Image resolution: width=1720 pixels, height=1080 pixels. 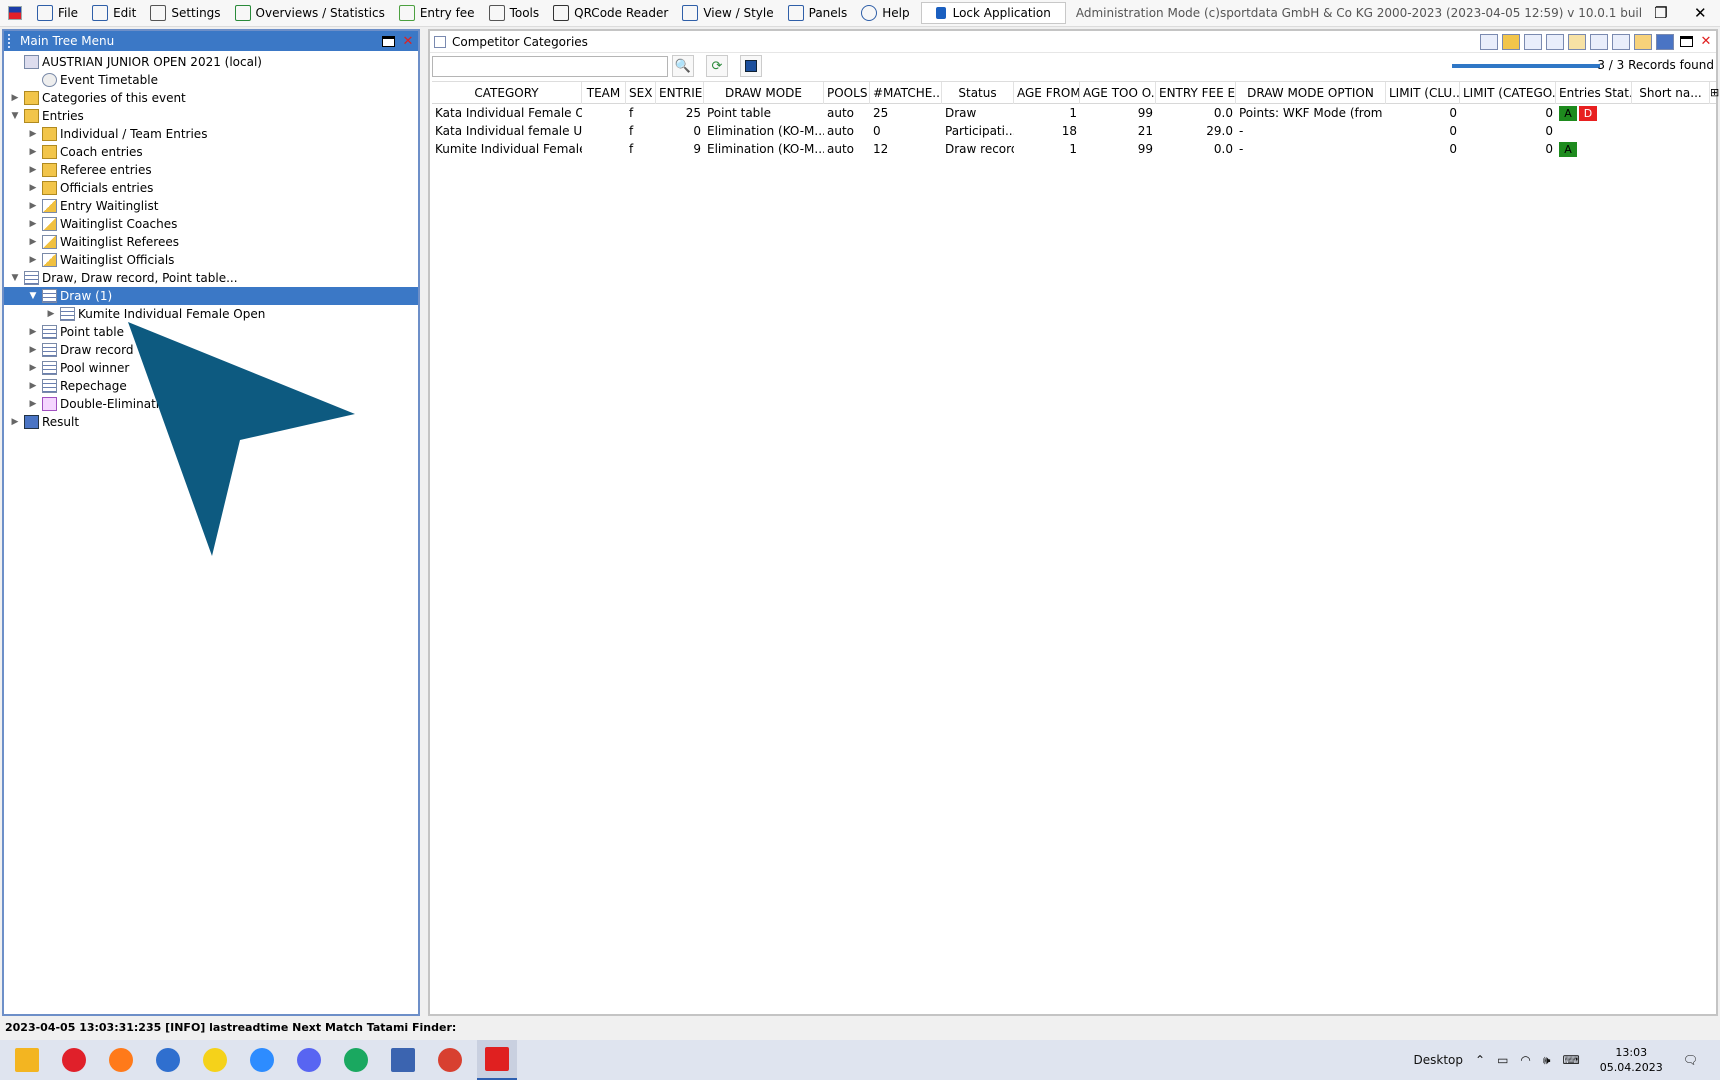 What do you see at coordinates (241, 439) in the screenshot?
I see `pointer-arrow-icon` at bounding box center [241, 439].